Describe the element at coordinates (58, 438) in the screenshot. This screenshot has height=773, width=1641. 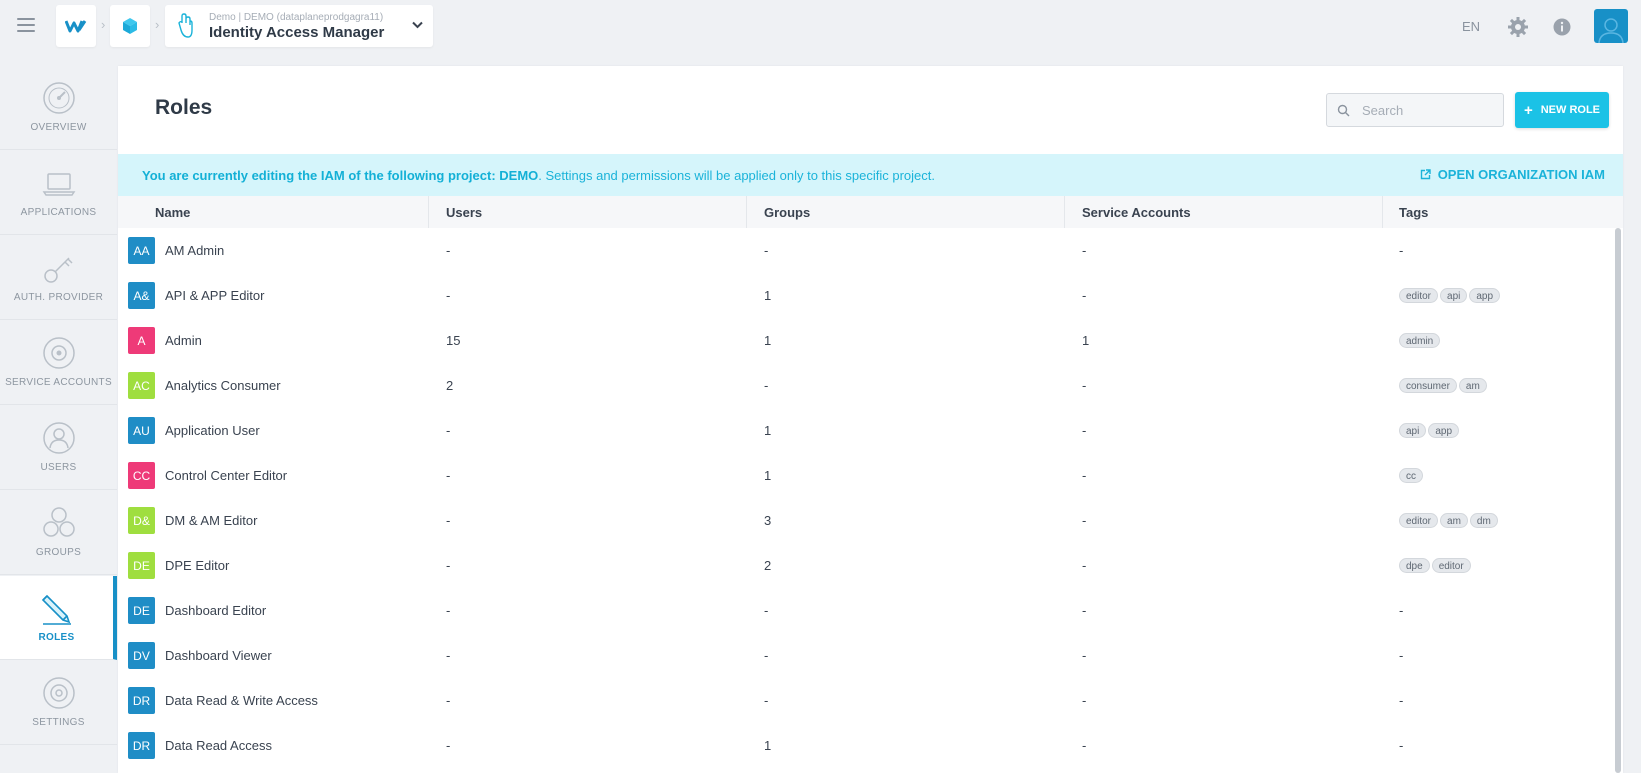
I see `user-icon` at that location.